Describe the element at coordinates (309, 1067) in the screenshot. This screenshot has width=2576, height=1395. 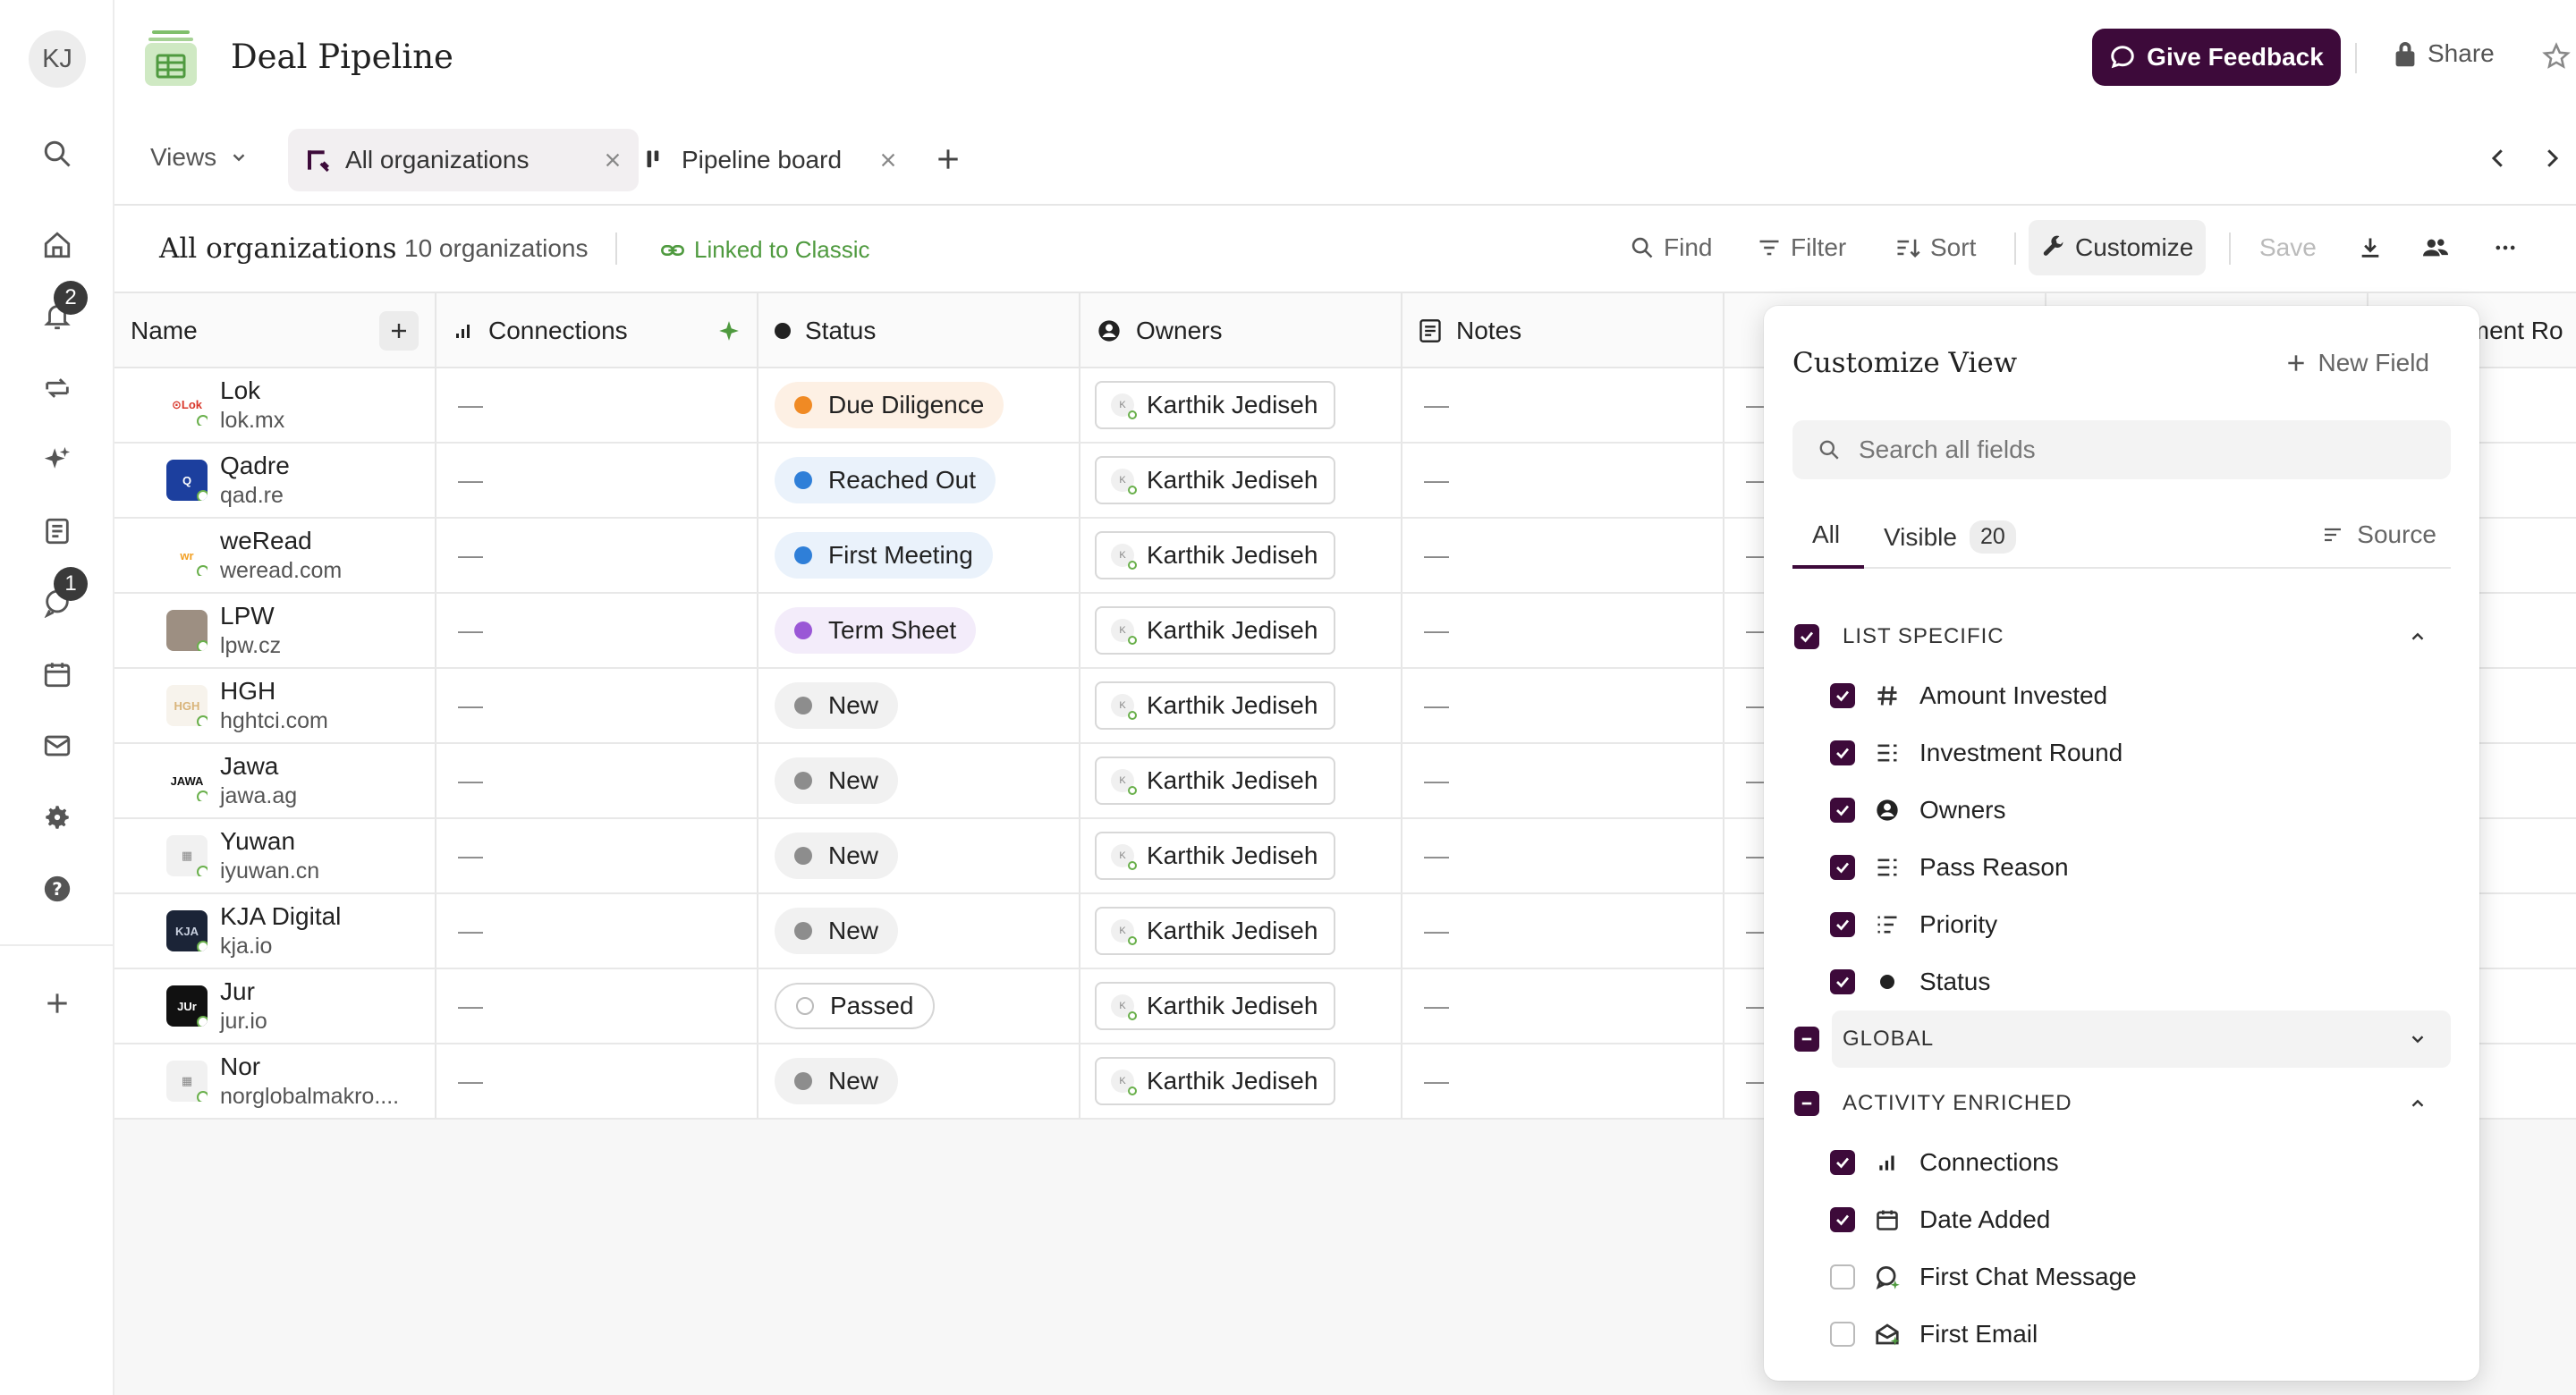
I see `company-name: Nor` at that location.